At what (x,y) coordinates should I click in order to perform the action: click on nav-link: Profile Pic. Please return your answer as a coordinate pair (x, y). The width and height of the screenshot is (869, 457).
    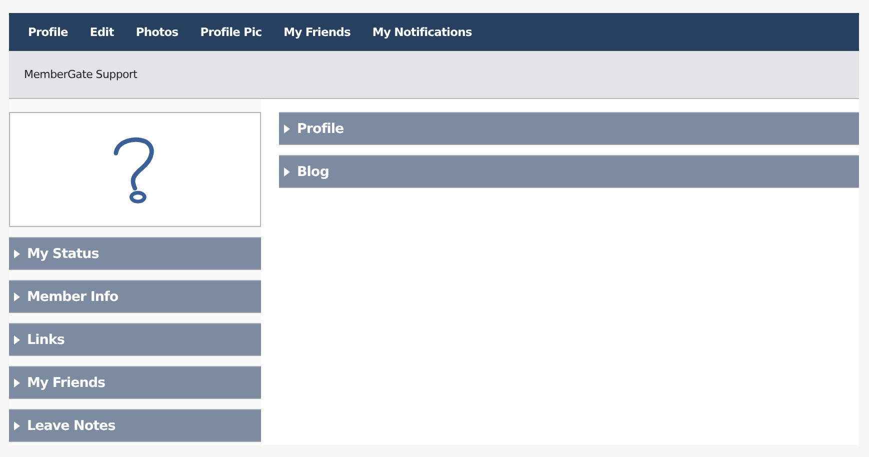
    Looking at the image, I should click on (231, 32).